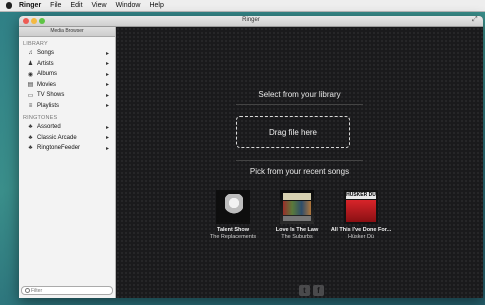 This screenshot has height=305, width=485. What do you see at coordinates (99, 5) in the screenshot?
I see `menu-view: View` at bounding box center [99, 5].